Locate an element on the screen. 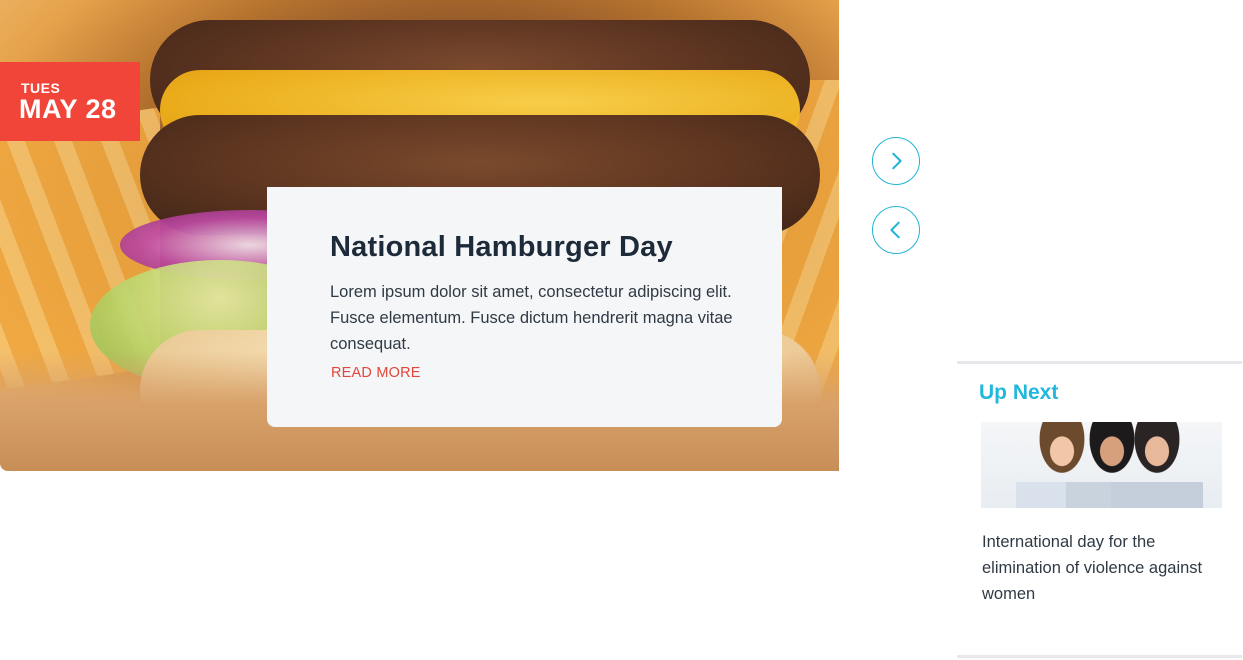  prev-button is located at coordinates (896, 230).